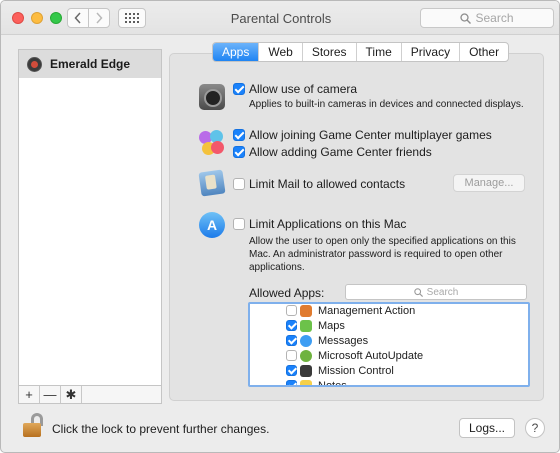 This screenshot has height=453, width=560. Describe the element at coordinates (306, 382) in the screenshot. I see `notes-icon` at that location.